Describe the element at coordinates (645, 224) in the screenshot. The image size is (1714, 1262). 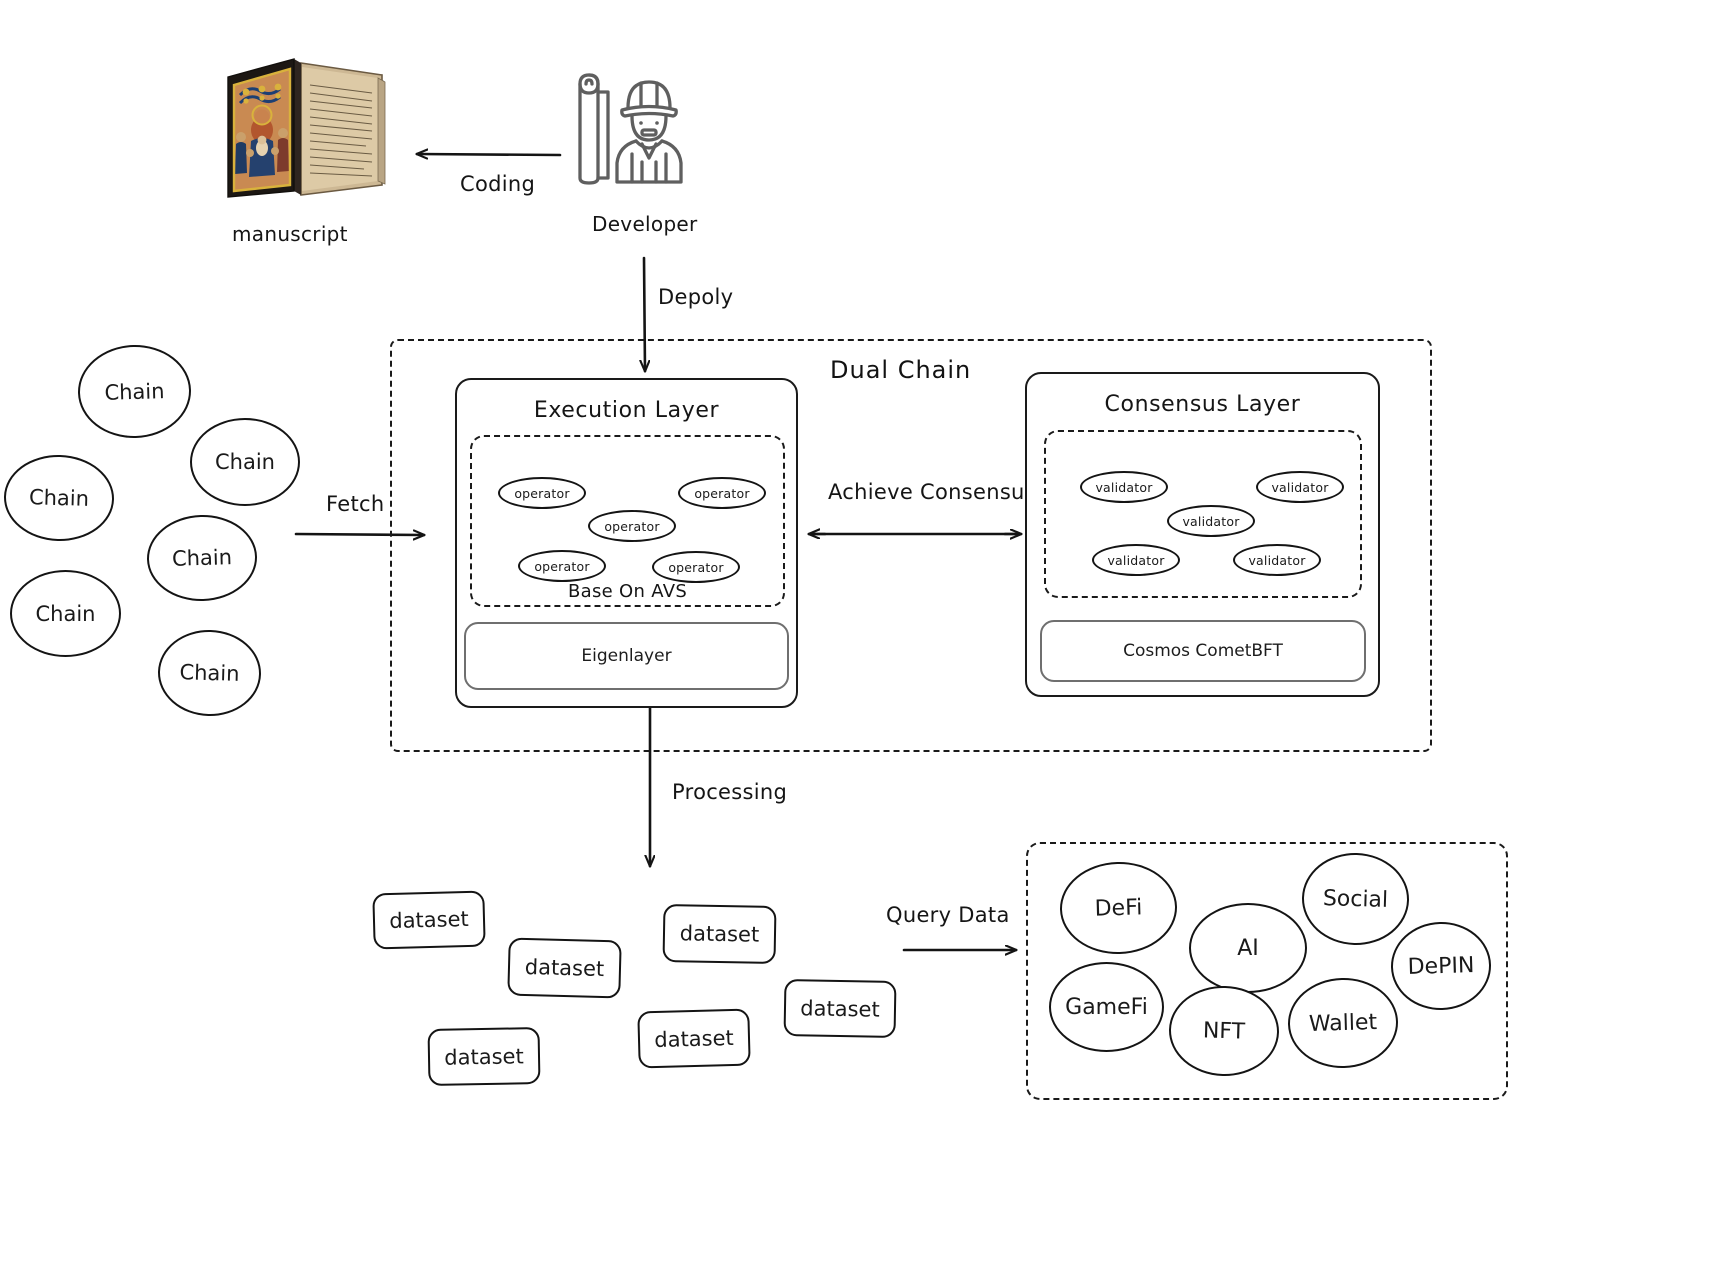
I see `developer-caption: Developer` at that location.